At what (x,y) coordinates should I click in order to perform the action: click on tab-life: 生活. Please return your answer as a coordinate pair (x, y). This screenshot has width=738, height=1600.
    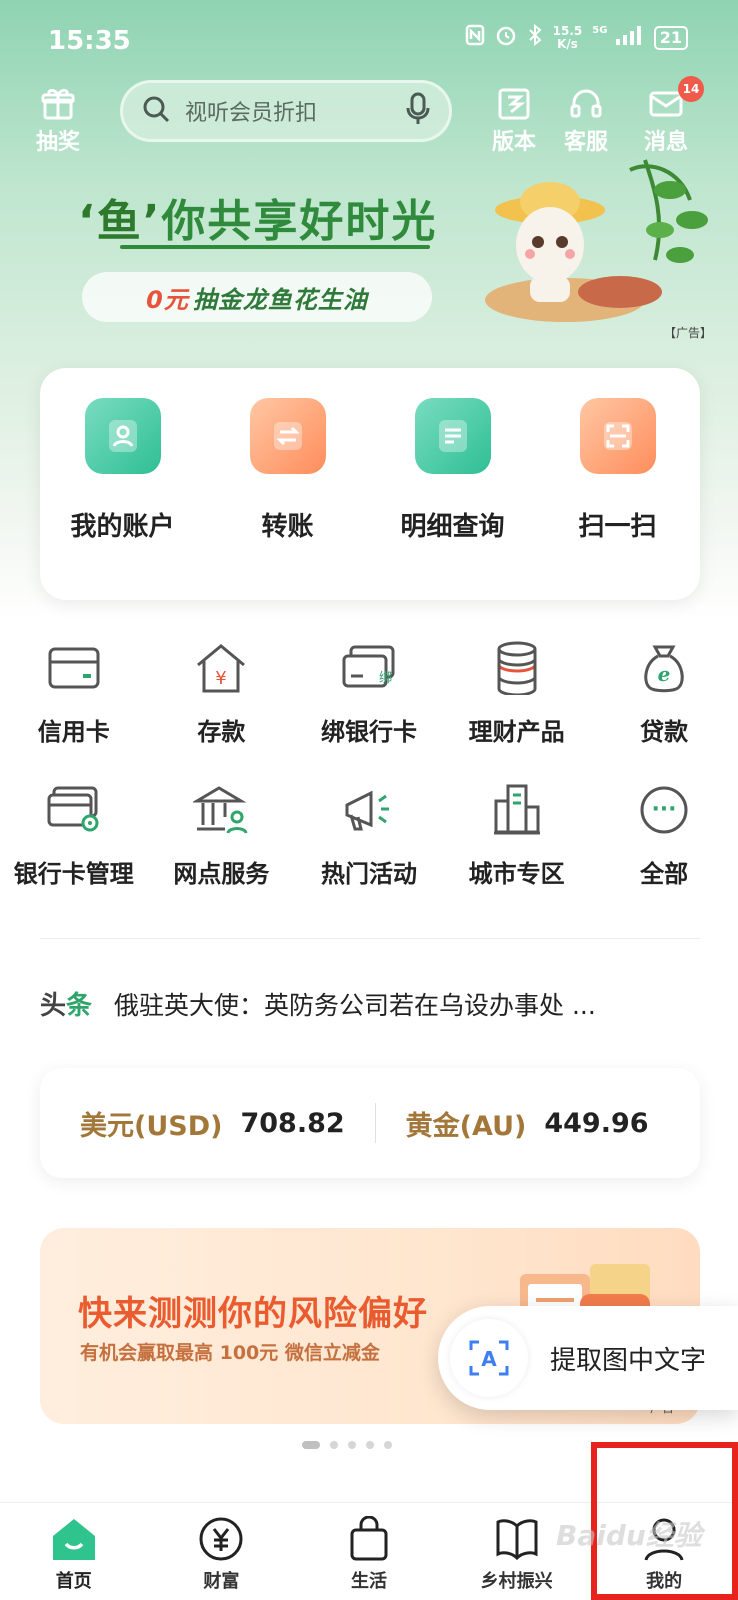
    Looking at the image, I should click on (369, 1551).